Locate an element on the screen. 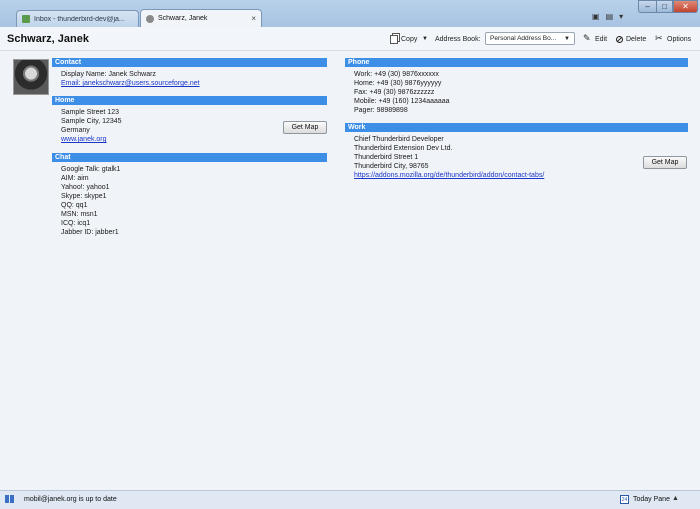 Image resolution: width=700 pixels, height=509 pixels. avatar is located at coordinates (31, 77).